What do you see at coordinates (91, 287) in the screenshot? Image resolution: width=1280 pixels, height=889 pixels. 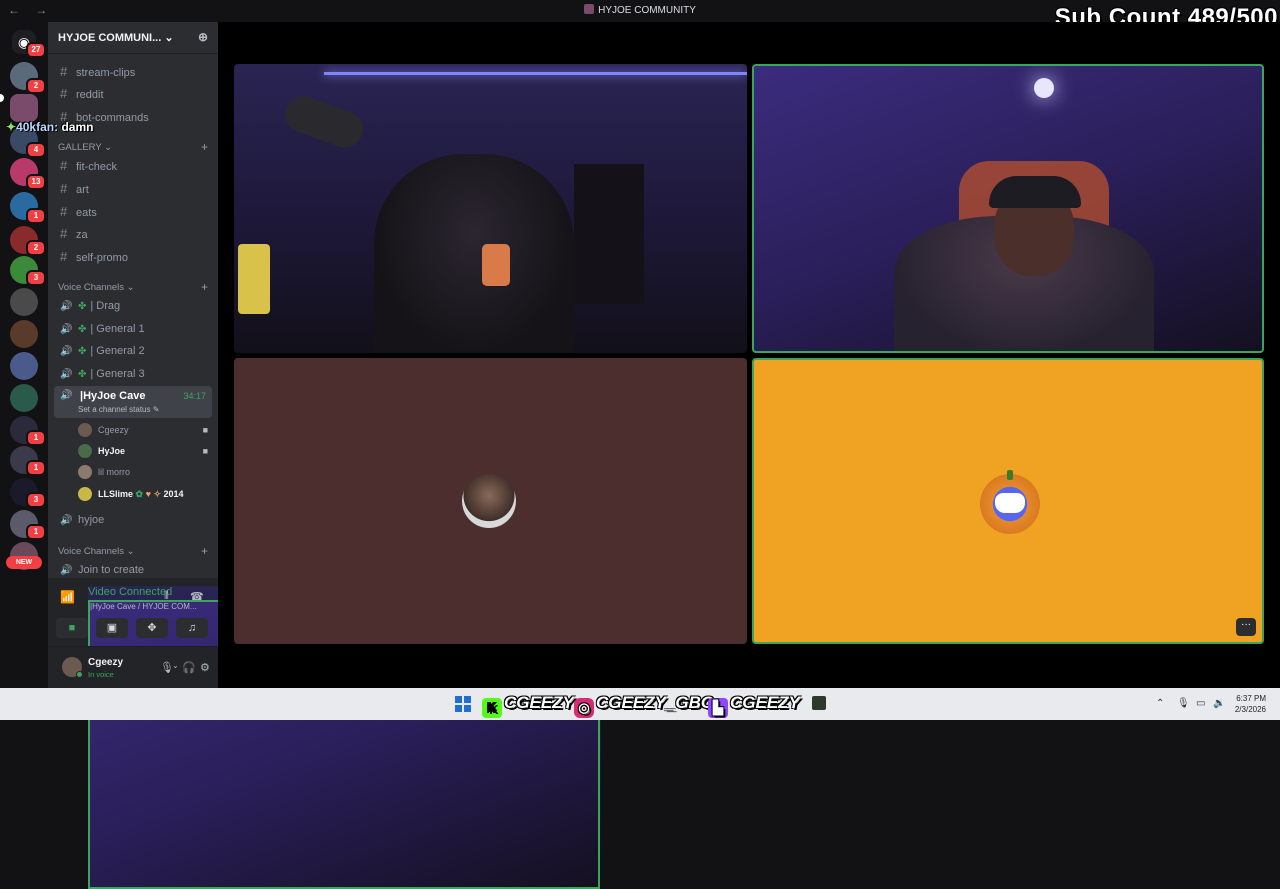 I see `category-label: Voice Channels` at bounding box center [91, 287].